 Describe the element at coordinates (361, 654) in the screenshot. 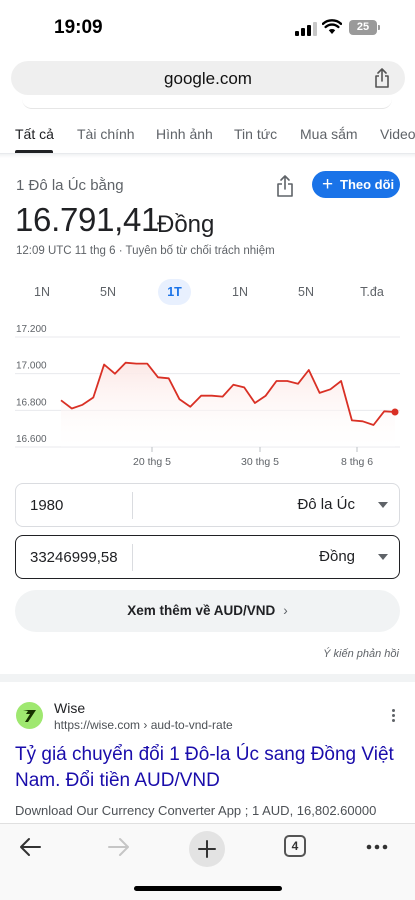

I see `feedback-link: Ý kiến phản hồi` at that location.